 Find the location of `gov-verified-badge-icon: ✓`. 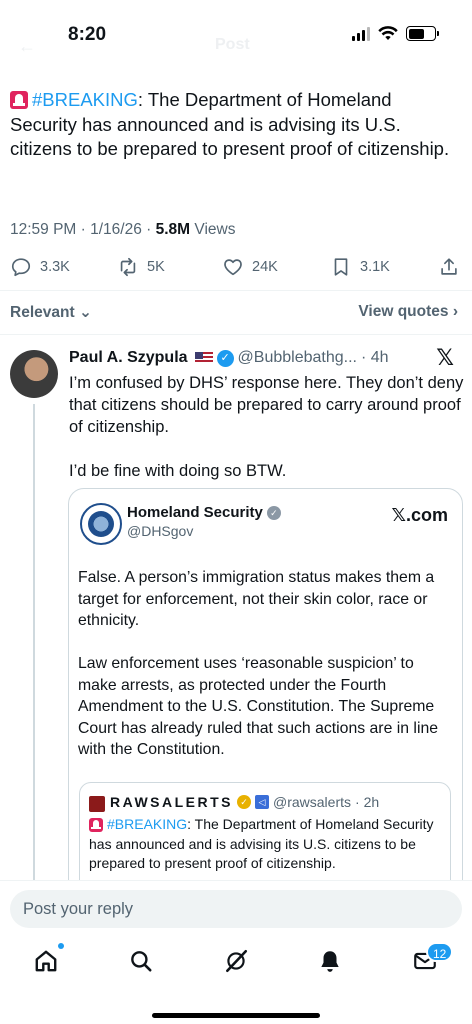

gov-verified-badge-icon: ✓ is located at coordinates (273, 512).